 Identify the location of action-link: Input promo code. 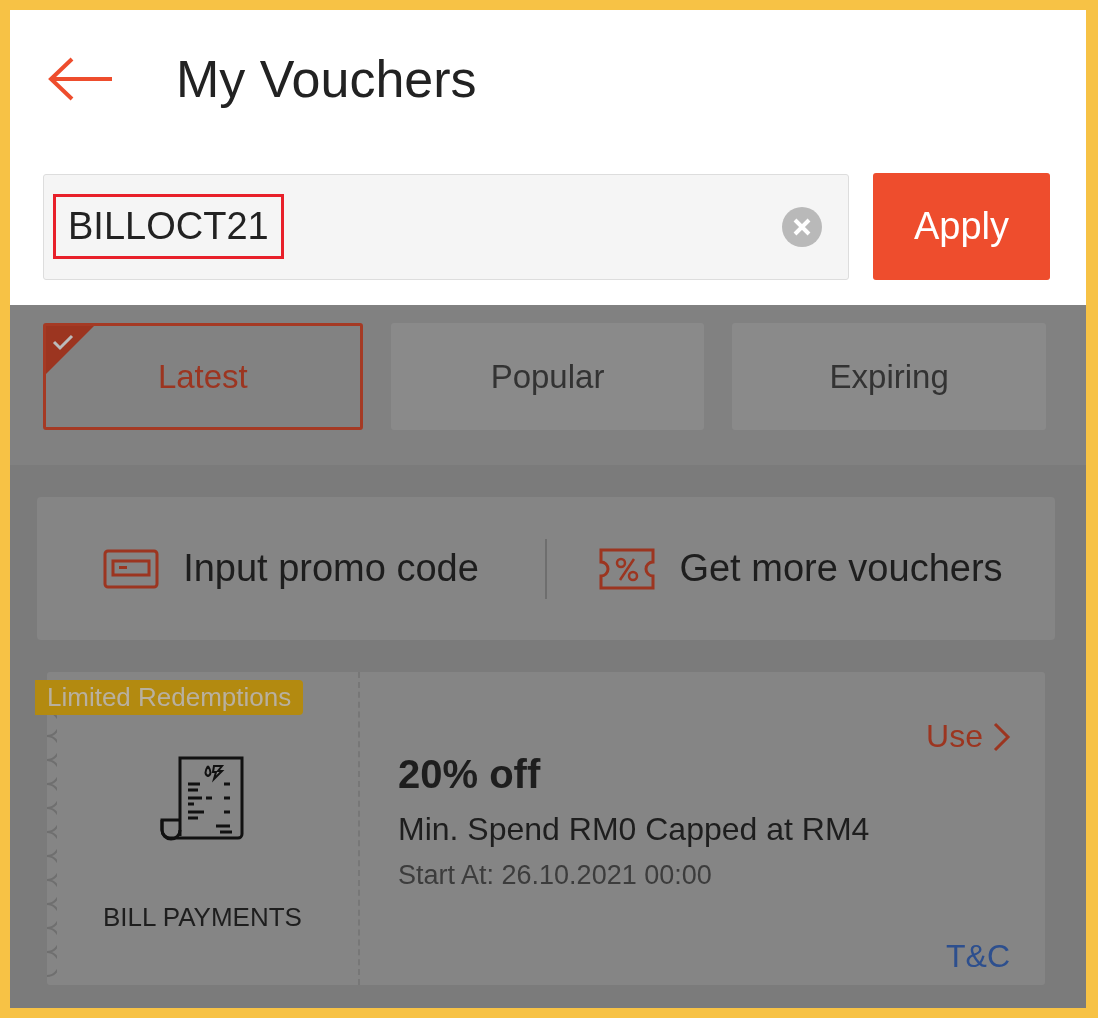
(331, 568).